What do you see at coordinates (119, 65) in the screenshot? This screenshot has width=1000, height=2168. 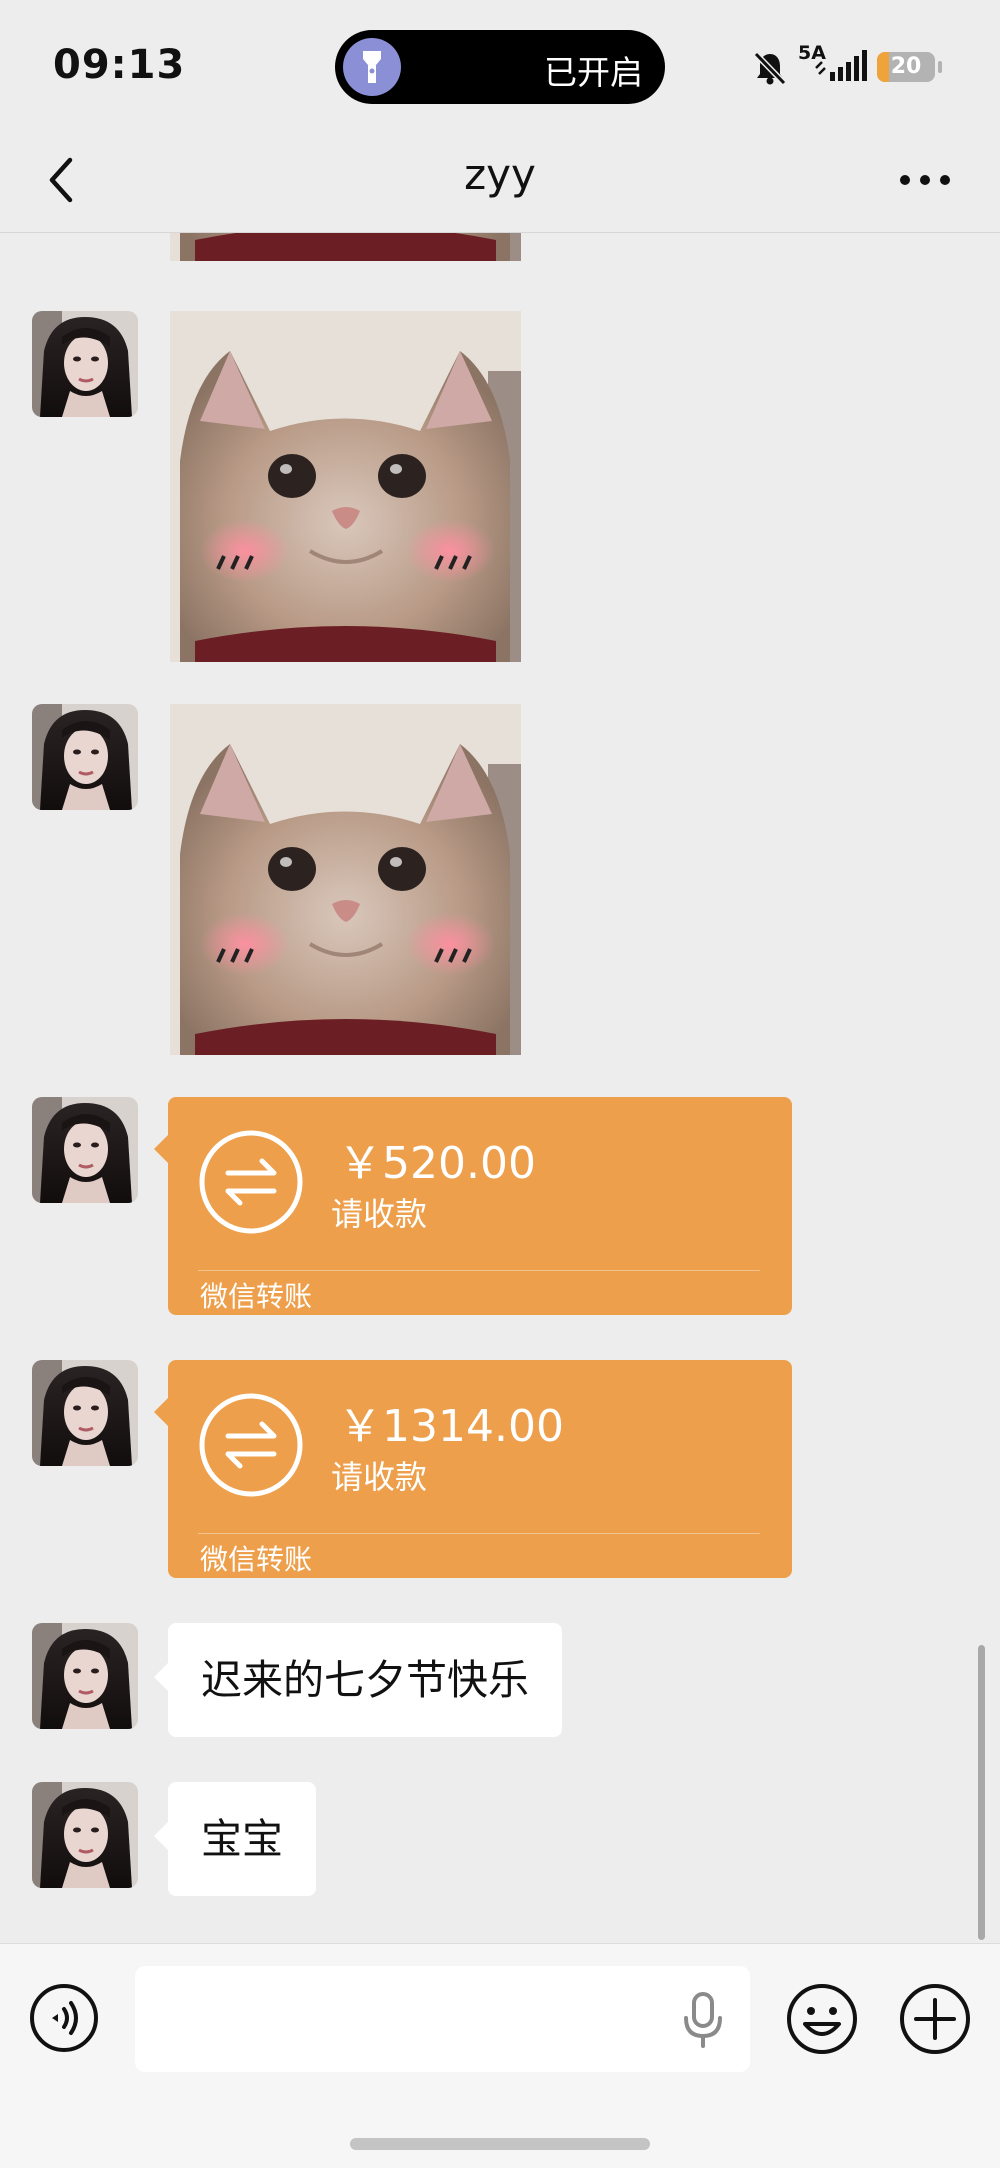 I see `status-time: 09:13` at bounding box center [119, 65].